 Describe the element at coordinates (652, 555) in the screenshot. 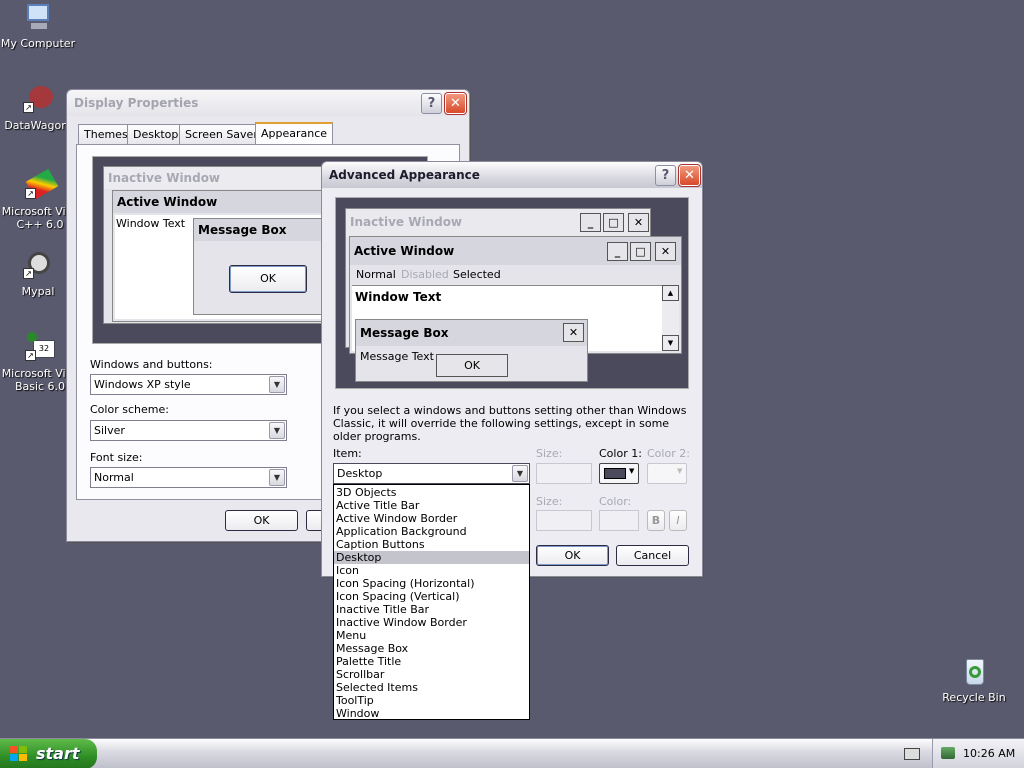

I see `cancel-button: Cancel` at that location.